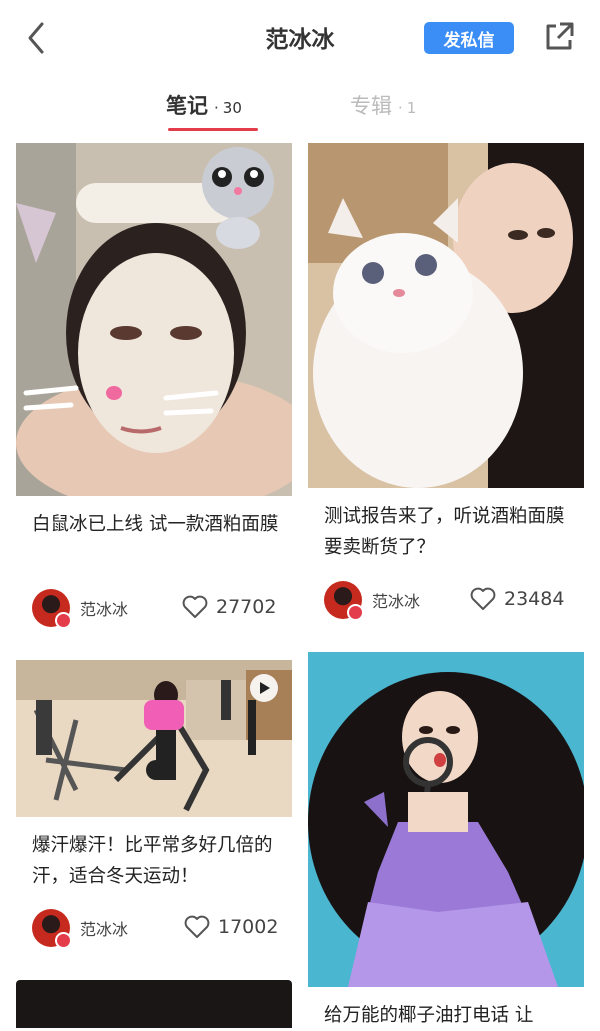 Image resolution: width=600 pixels, height=1031 pixels. Describe the element at coordinates (152, 861) in the screenshot. I see `note-caption: 爆汗爆汗！比平常多好几倍的汗，适合冬天运动！` at that location.